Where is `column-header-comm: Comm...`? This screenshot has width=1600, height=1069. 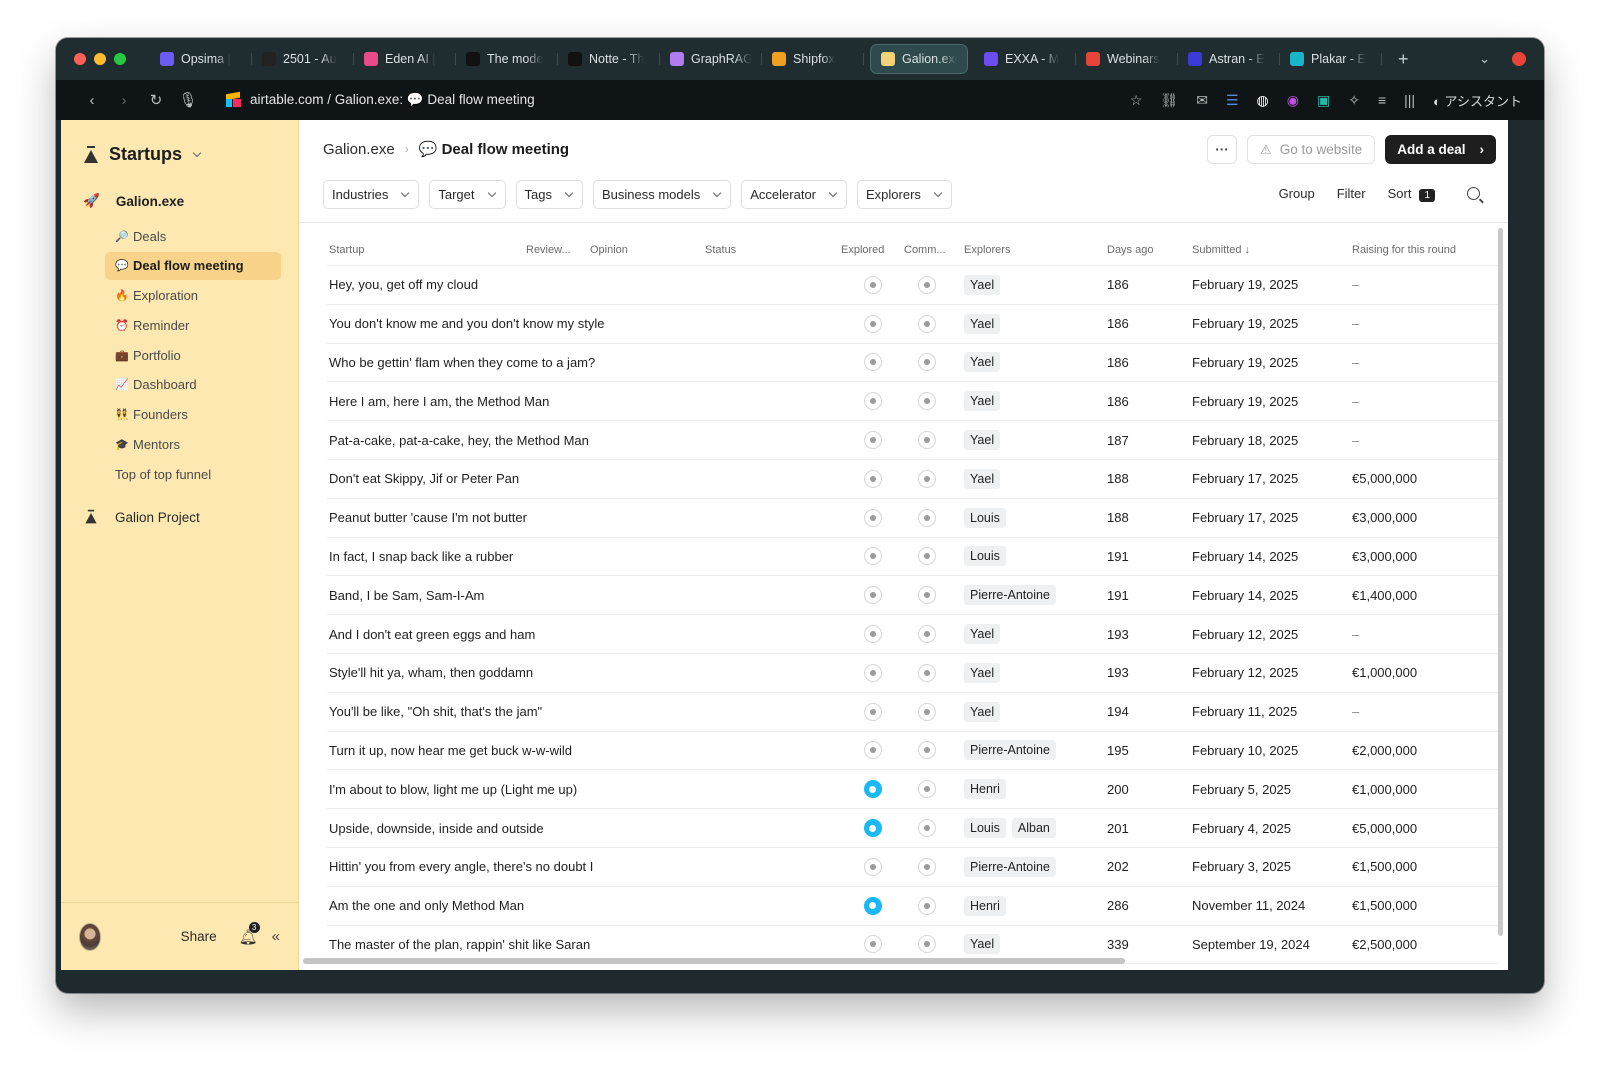
column-header-comm: Comm... is located at coordinates (934, 250).